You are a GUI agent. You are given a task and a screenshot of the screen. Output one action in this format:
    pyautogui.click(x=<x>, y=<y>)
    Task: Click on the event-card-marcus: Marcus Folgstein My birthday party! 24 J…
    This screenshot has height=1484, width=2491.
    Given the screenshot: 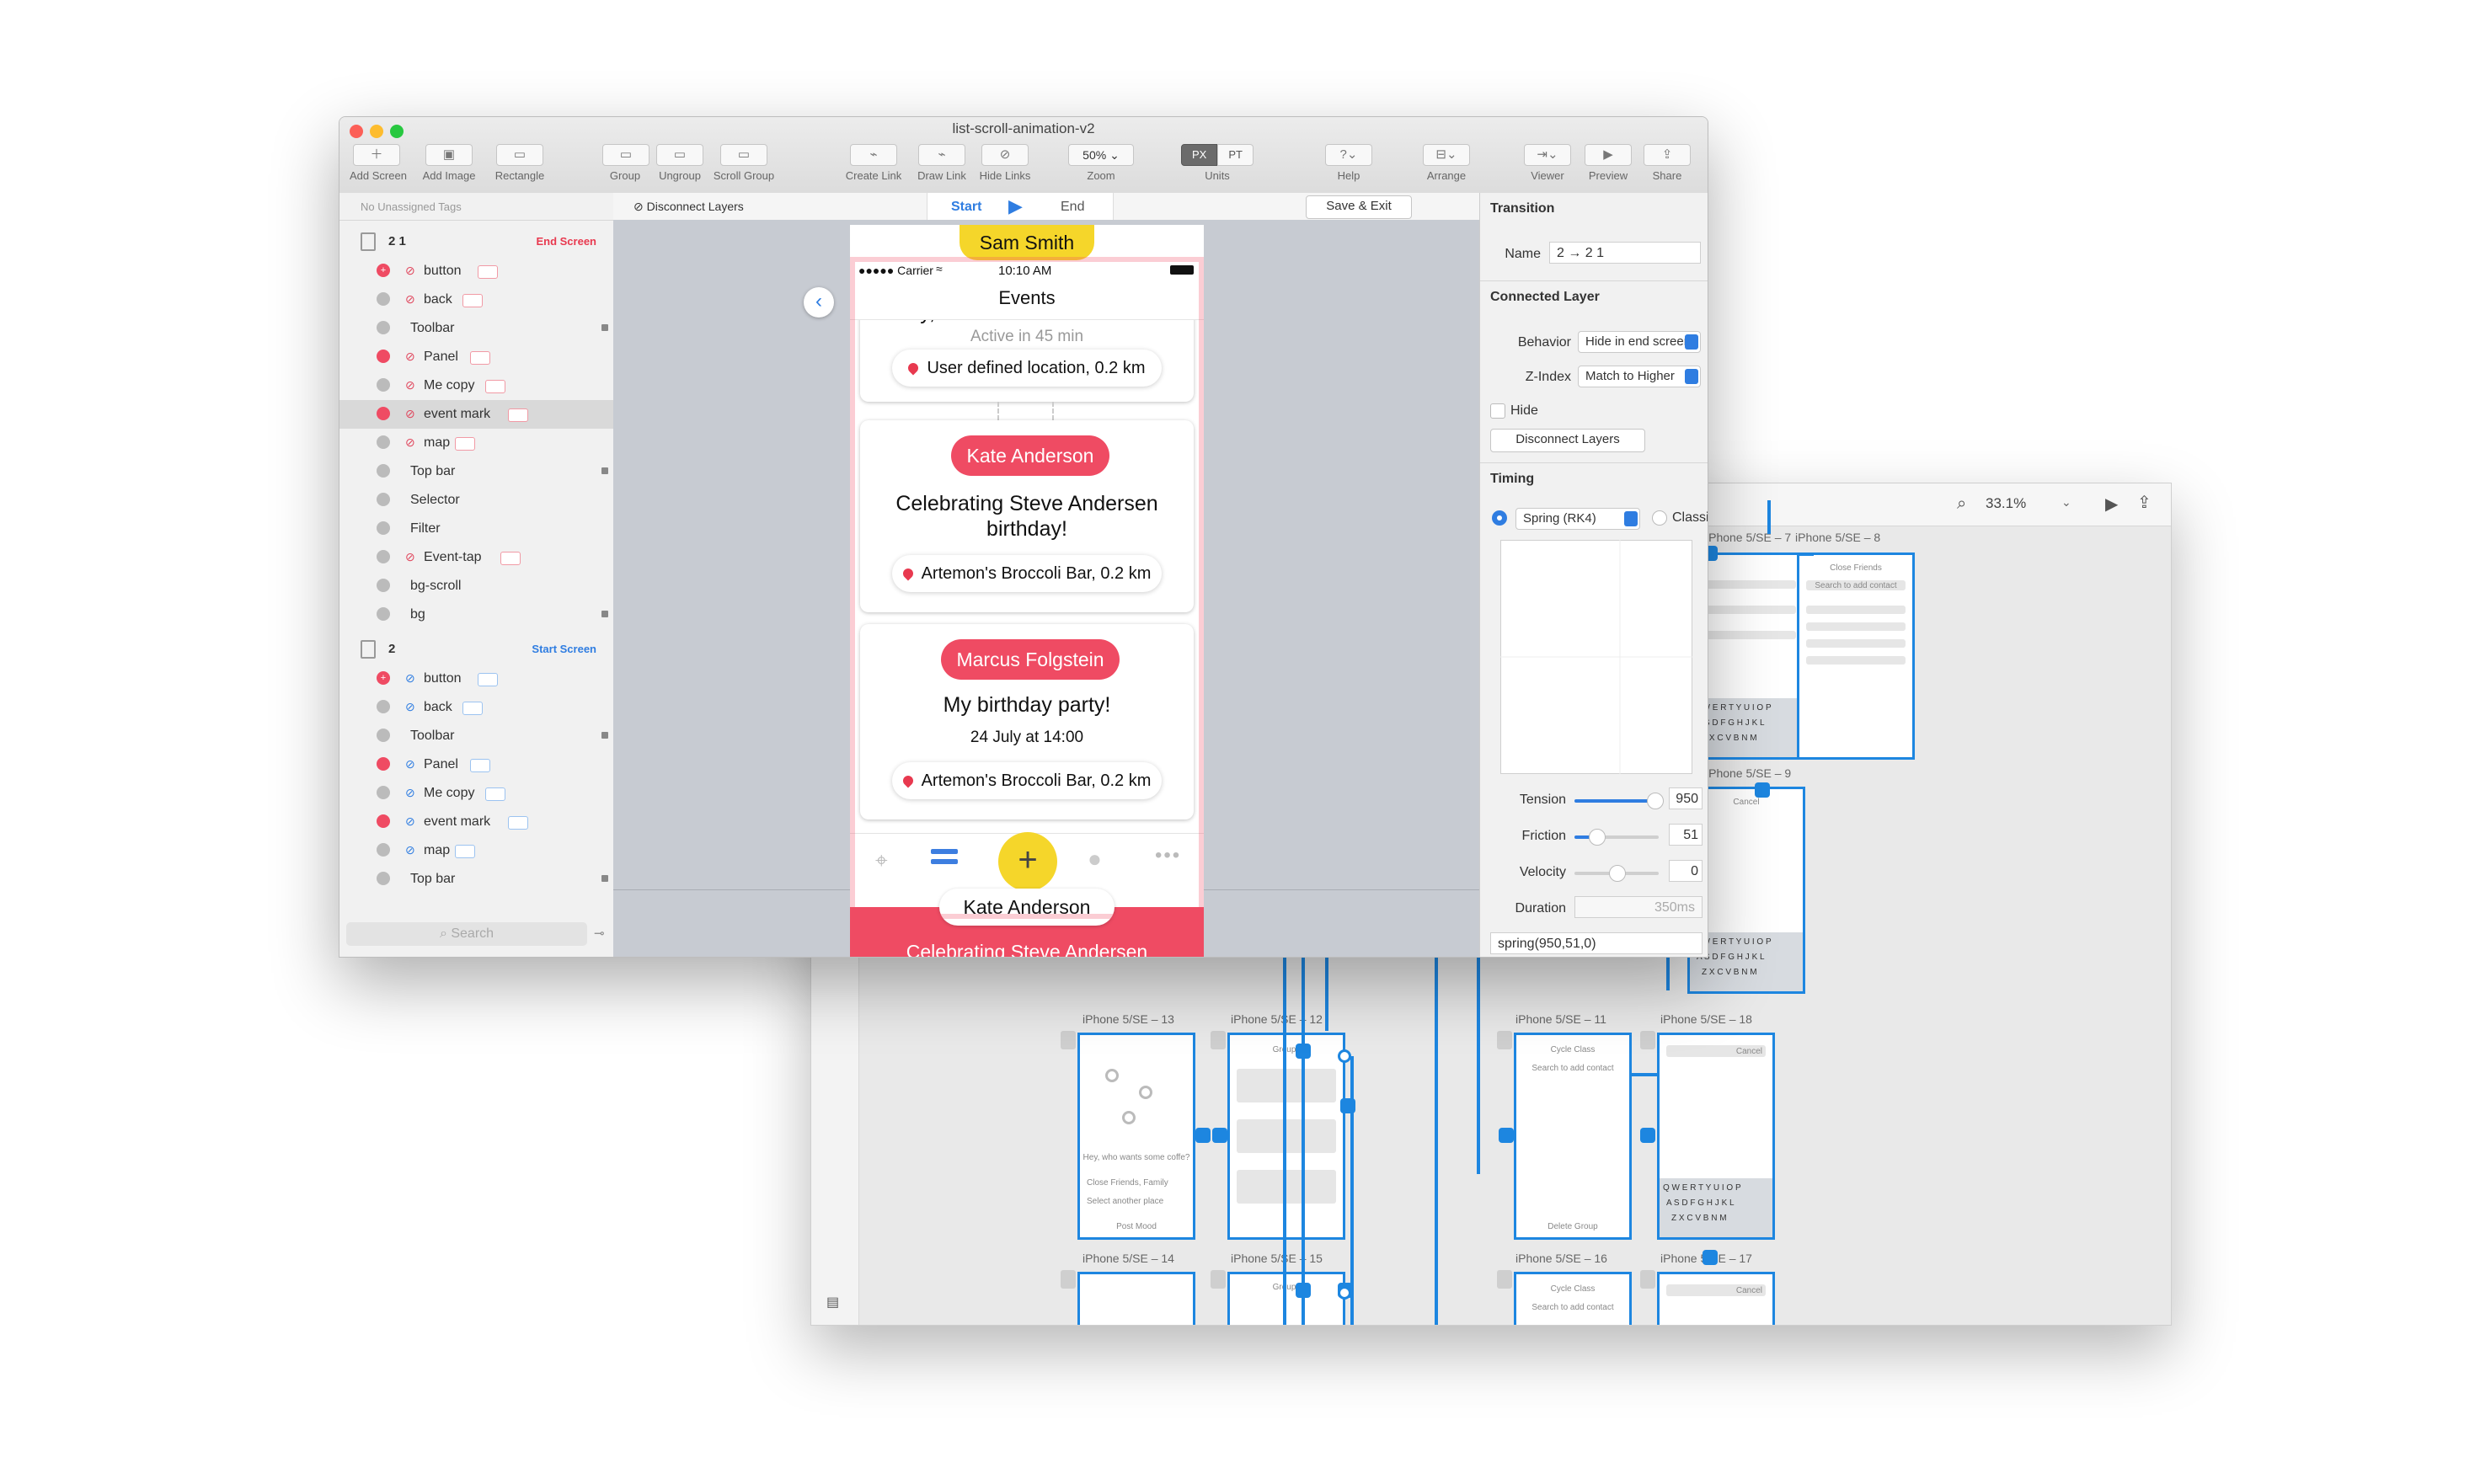 What is the action you would take?
    pyautogui.click(x=1027, y=722)
    